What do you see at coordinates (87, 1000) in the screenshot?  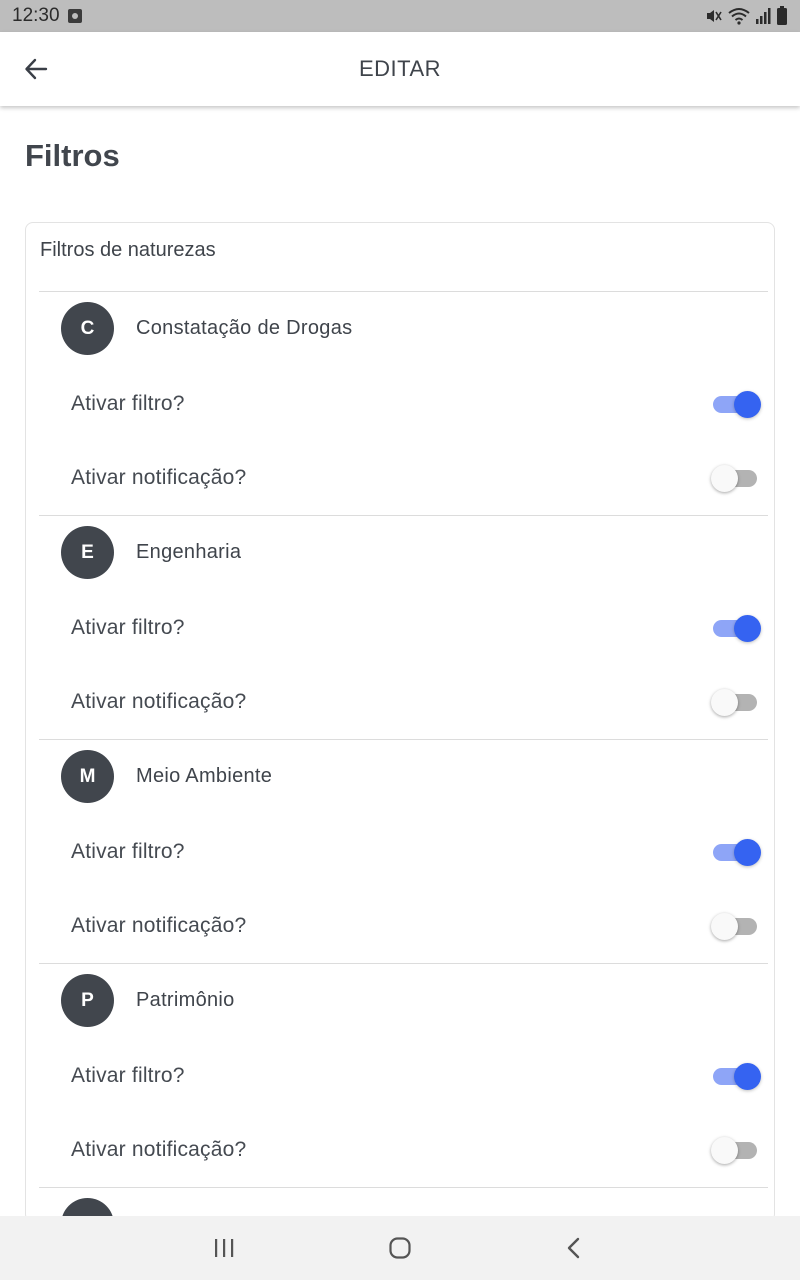 I see `avatar: P` at bounding box center [87, 1000].